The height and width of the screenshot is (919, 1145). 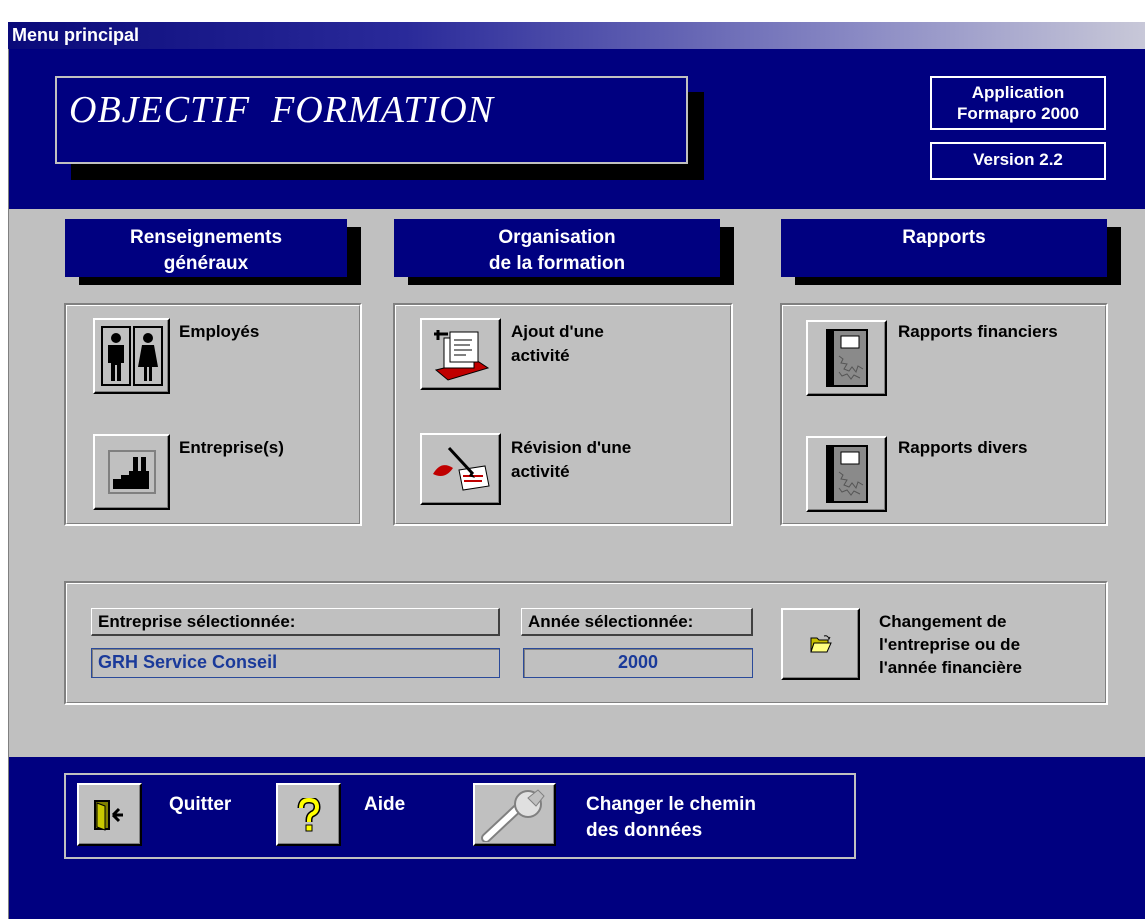 I want to click on open-folder-icon, so click(x=820, y=644).